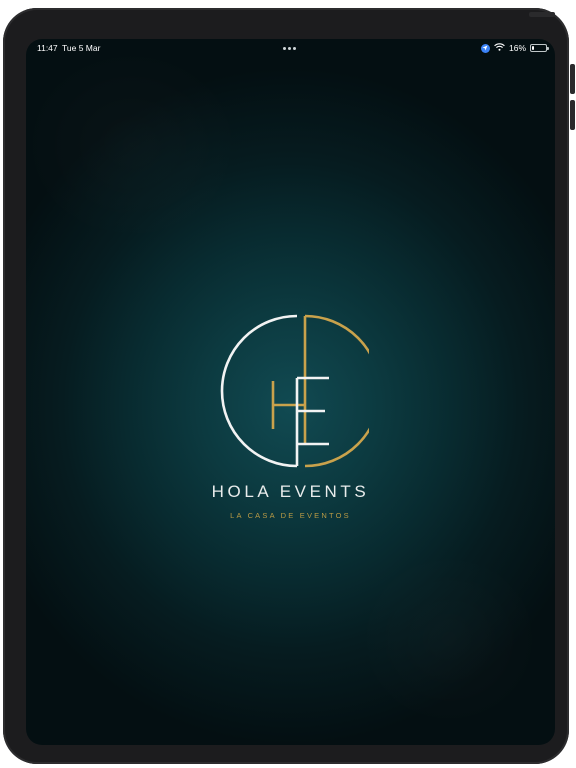 This screenshot has height=768, width=576. Describe the element at coordinates (572, 79) in the screenshot. I see `volume-up-button` at that location.